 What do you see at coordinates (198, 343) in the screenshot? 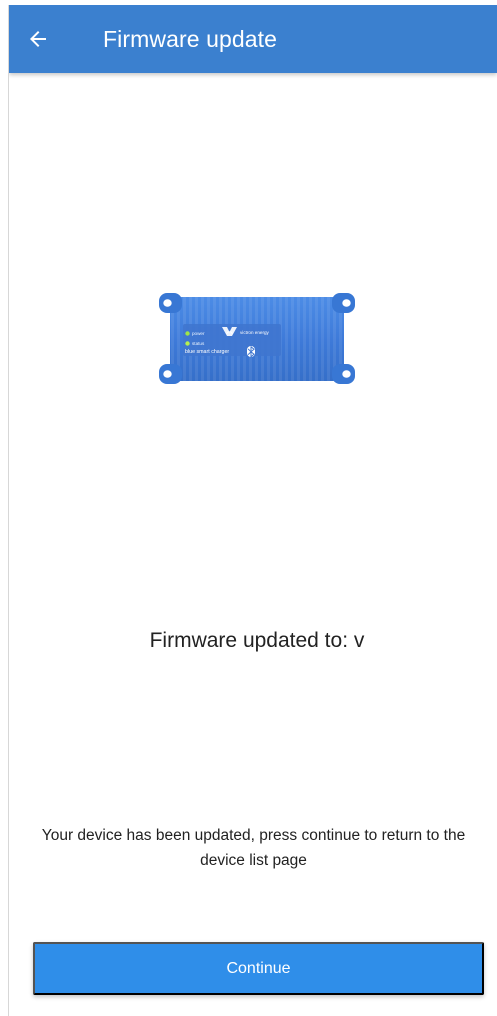
I see `status-label: status` at bounding box center [198, 343].